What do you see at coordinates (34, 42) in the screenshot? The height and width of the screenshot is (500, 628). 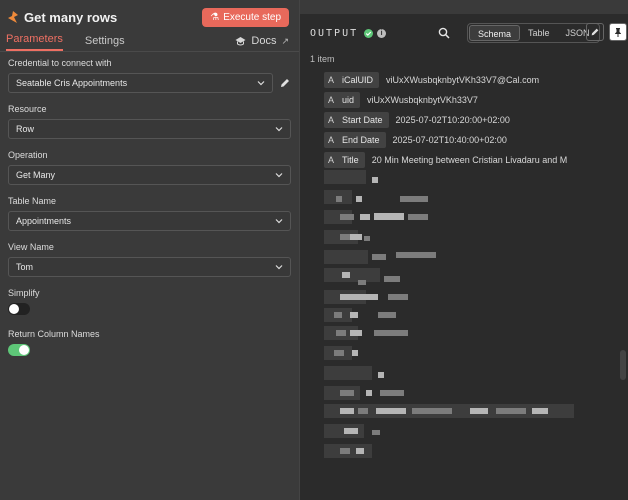 I see `tab-parameters: Parameters` at bounding box center [34, 42].